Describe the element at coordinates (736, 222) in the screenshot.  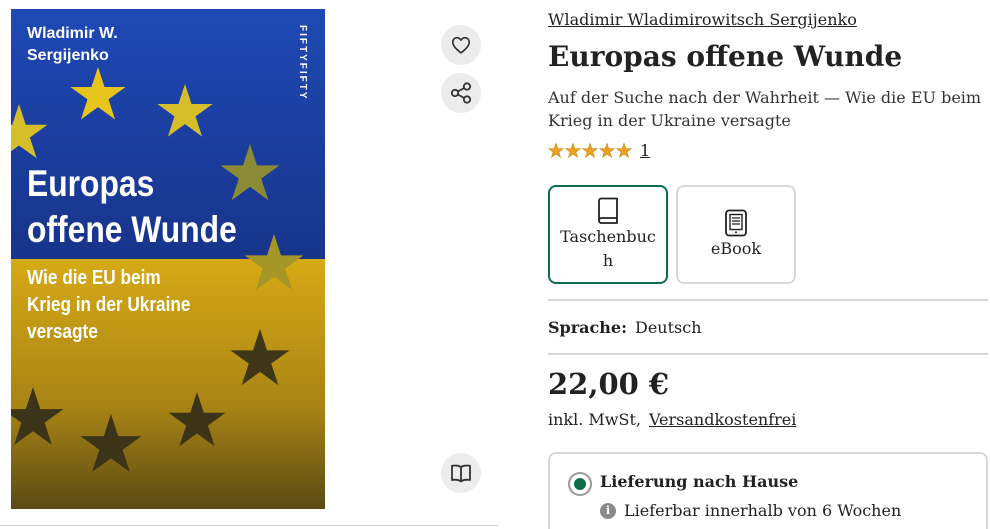
I see `ebook-reader-icon` at that location.